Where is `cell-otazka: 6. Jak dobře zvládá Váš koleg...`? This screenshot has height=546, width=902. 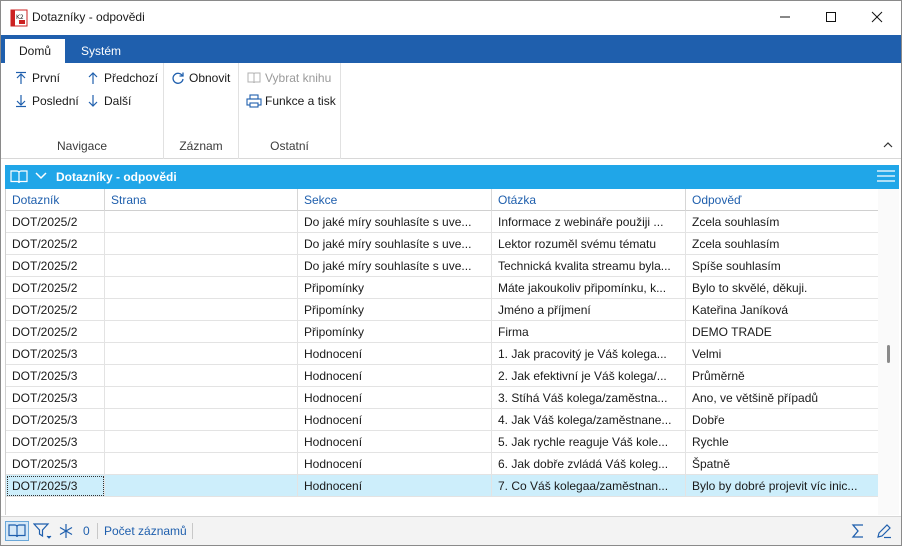
cell-otazka: 6. Jak dobře zvládá Váš koleg... is located at coordinates (589, 464).